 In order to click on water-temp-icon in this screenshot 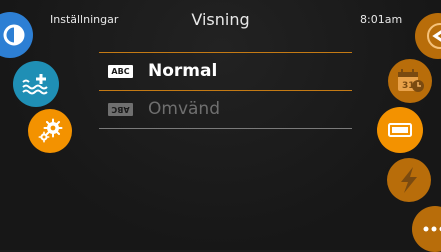, I will do `click(36, 84)`.